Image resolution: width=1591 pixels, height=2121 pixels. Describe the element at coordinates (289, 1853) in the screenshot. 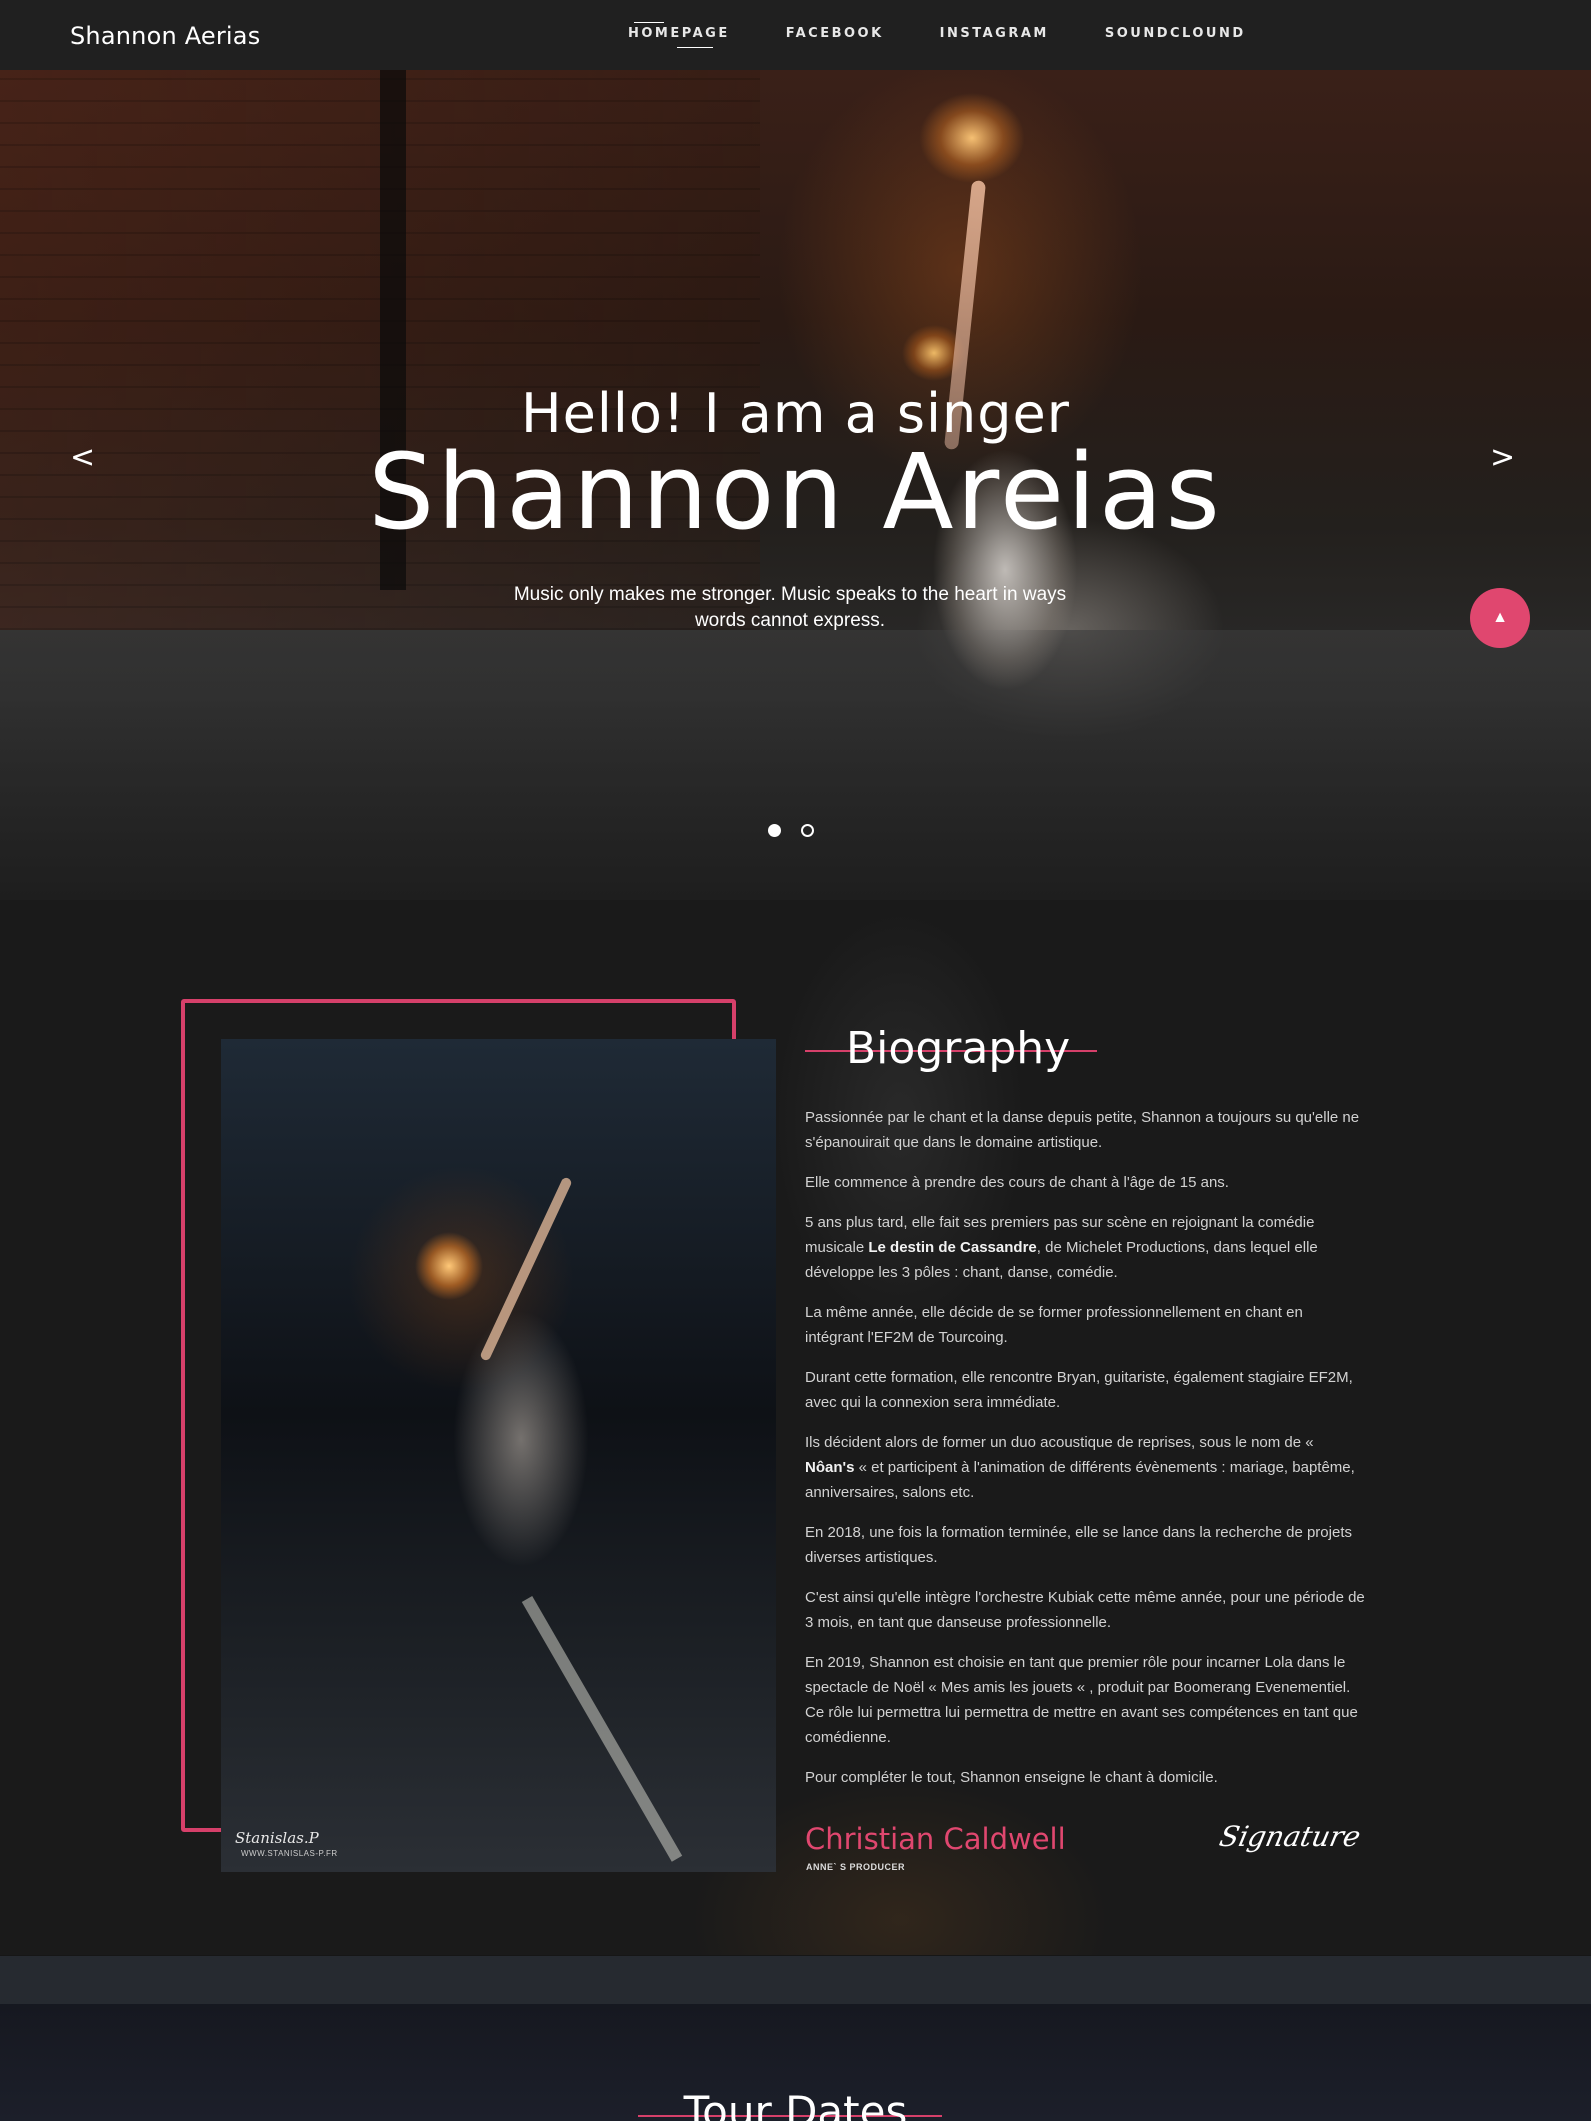

I see `photo-watermark-url: WWW.STANISLAS-P.FR` at that location.